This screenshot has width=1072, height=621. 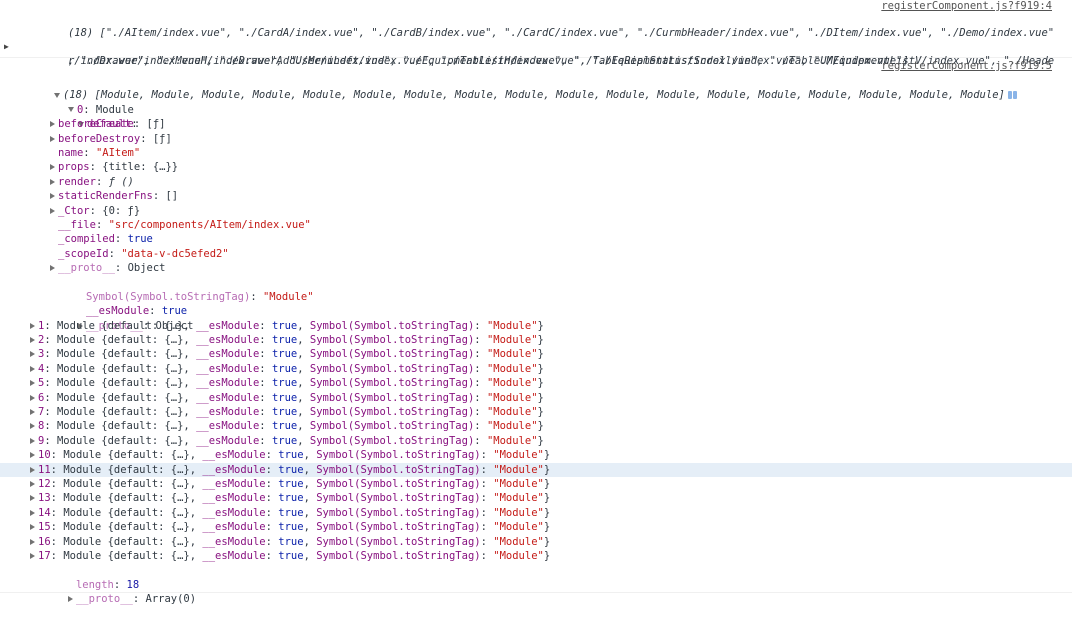 I want to click on property-row: staticRenderFns: [], so click(x=536, y=196).